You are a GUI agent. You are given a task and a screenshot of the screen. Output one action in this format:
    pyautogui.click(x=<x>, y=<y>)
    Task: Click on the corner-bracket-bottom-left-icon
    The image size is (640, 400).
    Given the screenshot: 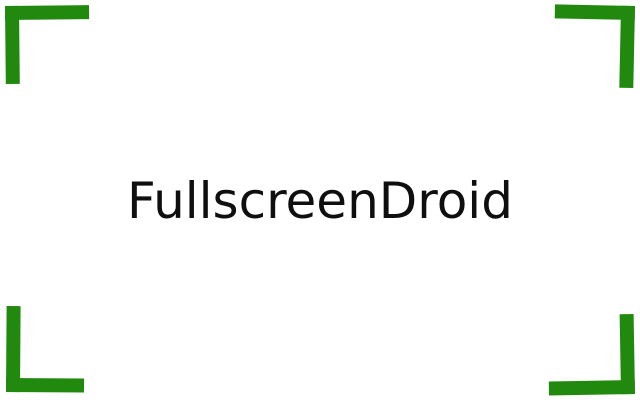 What is the action you would take?
    pyautogui.click(x=45, y=349)
    